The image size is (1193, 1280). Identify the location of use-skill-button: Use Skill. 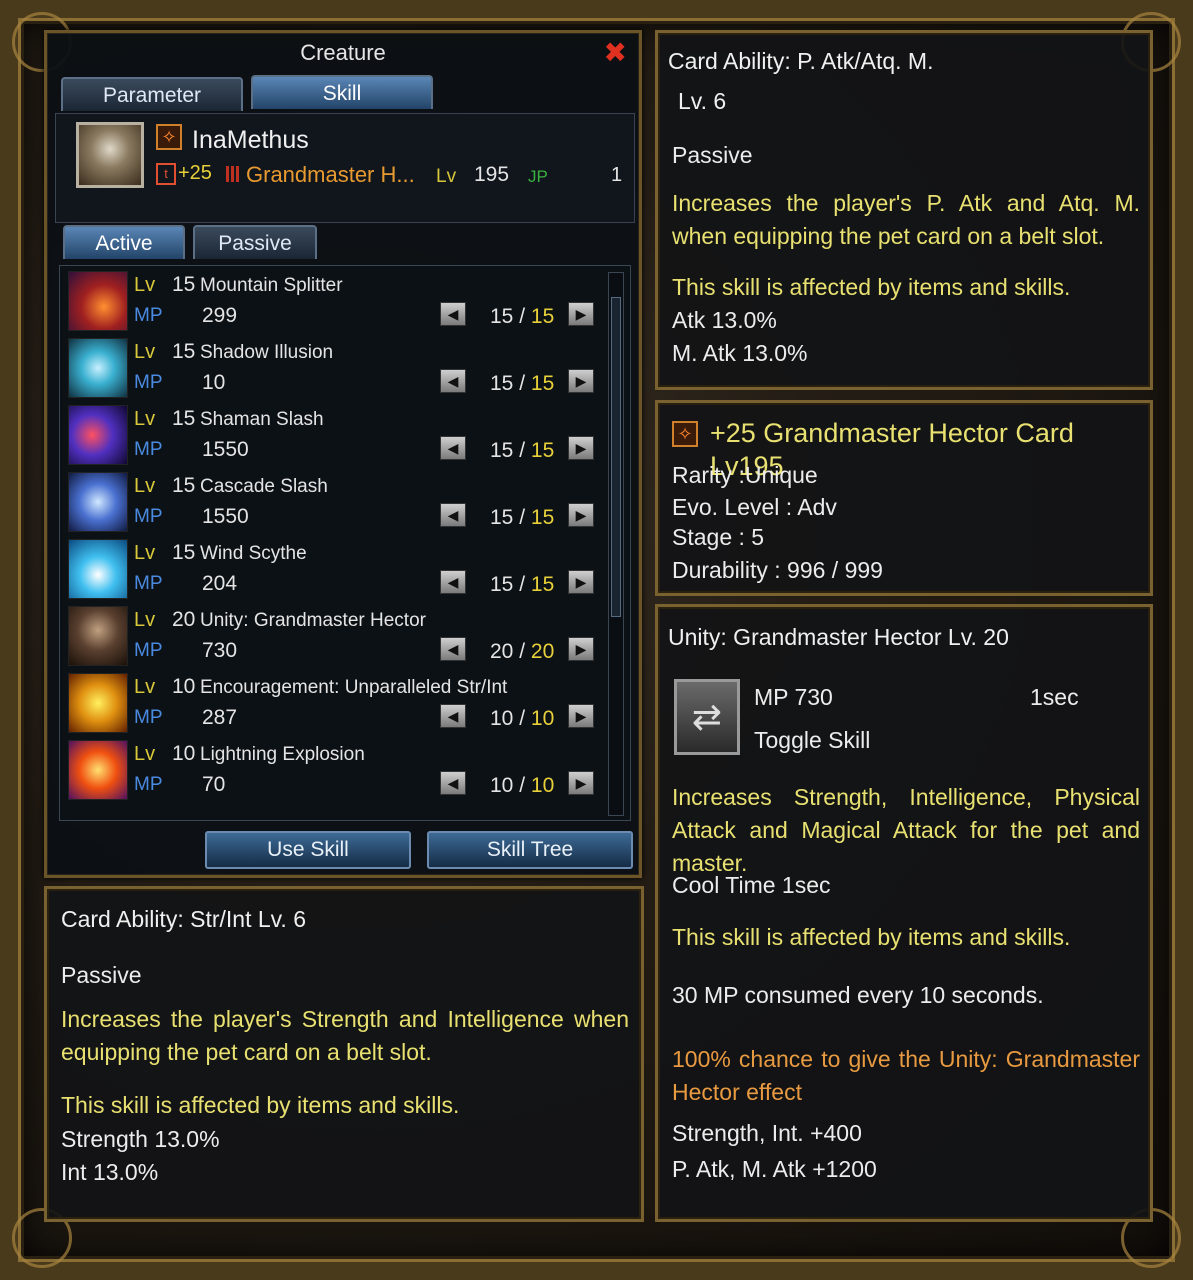
(308, 850).